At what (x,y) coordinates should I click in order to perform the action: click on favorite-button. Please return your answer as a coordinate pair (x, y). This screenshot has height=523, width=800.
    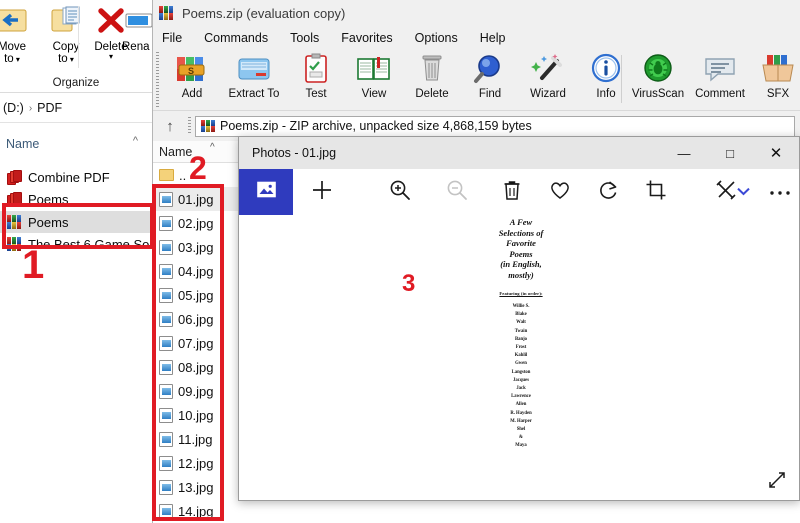
    Looking at the image, I should click on (560, 192).